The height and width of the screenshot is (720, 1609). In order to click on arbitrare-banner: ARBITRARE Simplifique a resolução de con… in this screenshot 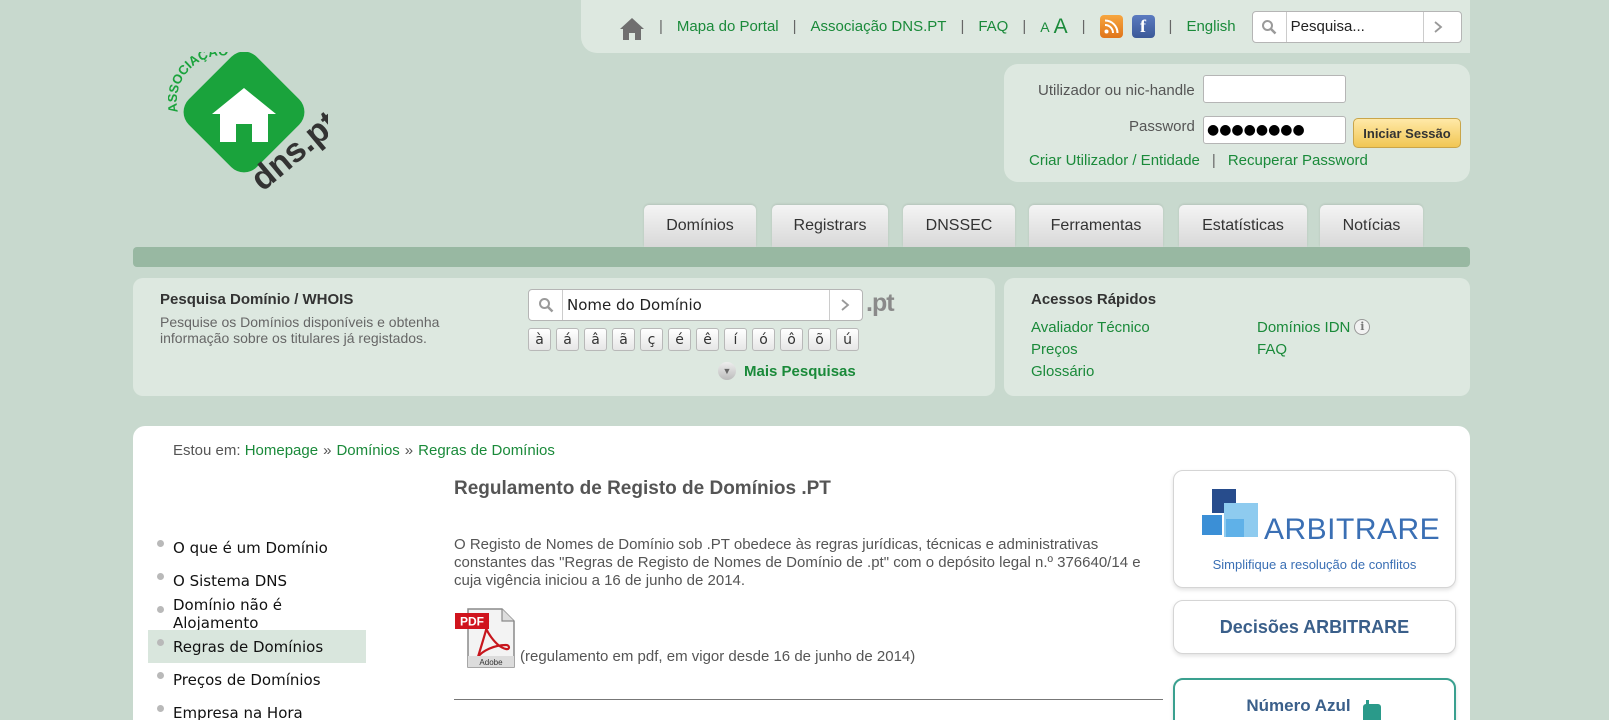, I will do `click(1314, 529)`.